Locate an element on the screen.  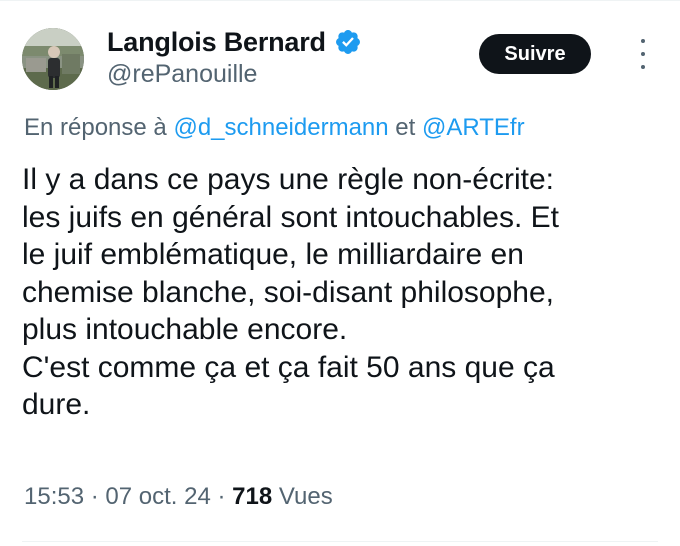
views-count: 718 is located at coordinates (252, 496).